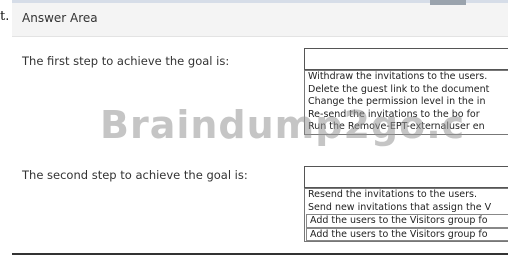 Image resolution: width=508 pixels, height=259 pixels. Describe the element at coordinates (406, 59) in the screenshot. I see `step1-dropdown` at that location.